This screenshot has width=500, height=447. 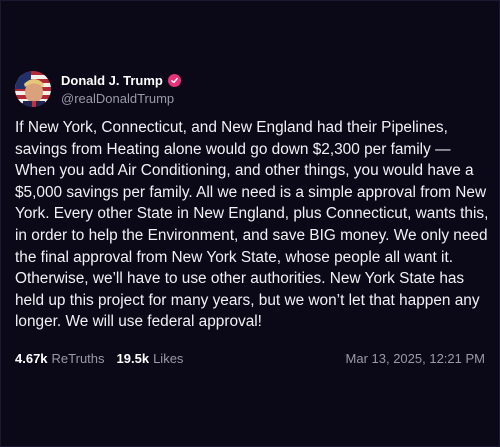 What do you see at coordinates (168, 358) in the screenshot?
I see `likes-label: Likes` at bounding box center [168, 358].